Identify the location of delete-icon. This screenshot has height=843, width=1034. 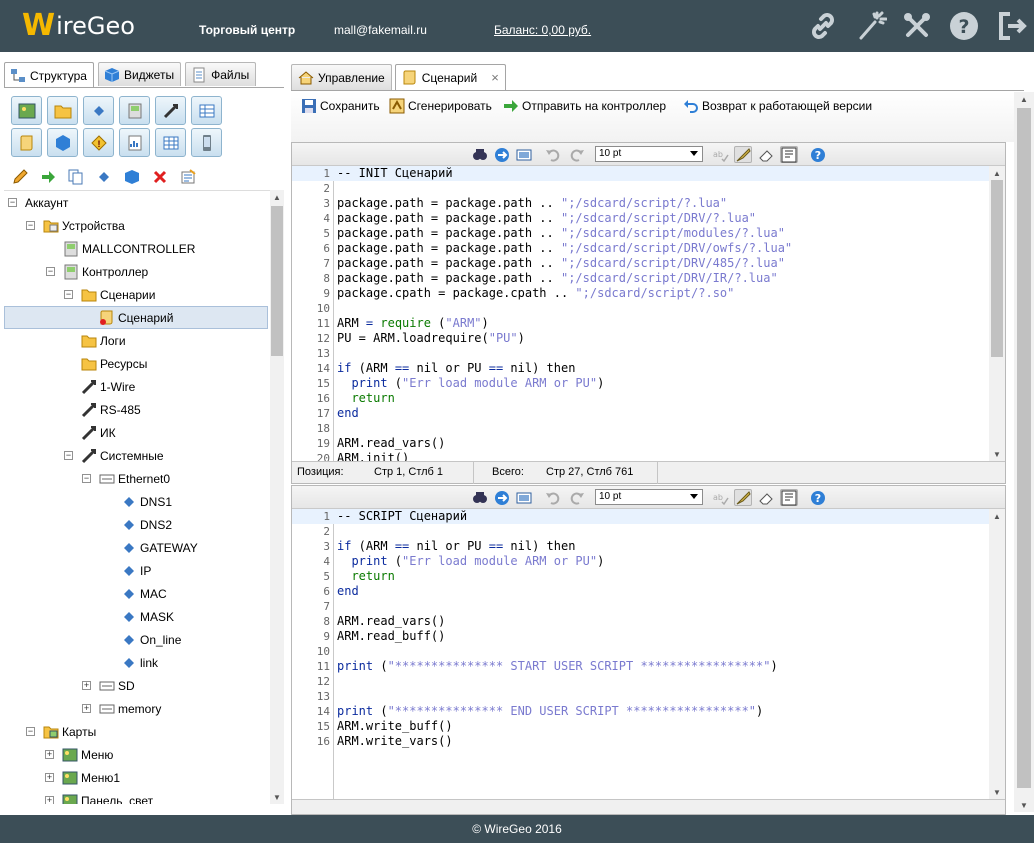
(160, 177).